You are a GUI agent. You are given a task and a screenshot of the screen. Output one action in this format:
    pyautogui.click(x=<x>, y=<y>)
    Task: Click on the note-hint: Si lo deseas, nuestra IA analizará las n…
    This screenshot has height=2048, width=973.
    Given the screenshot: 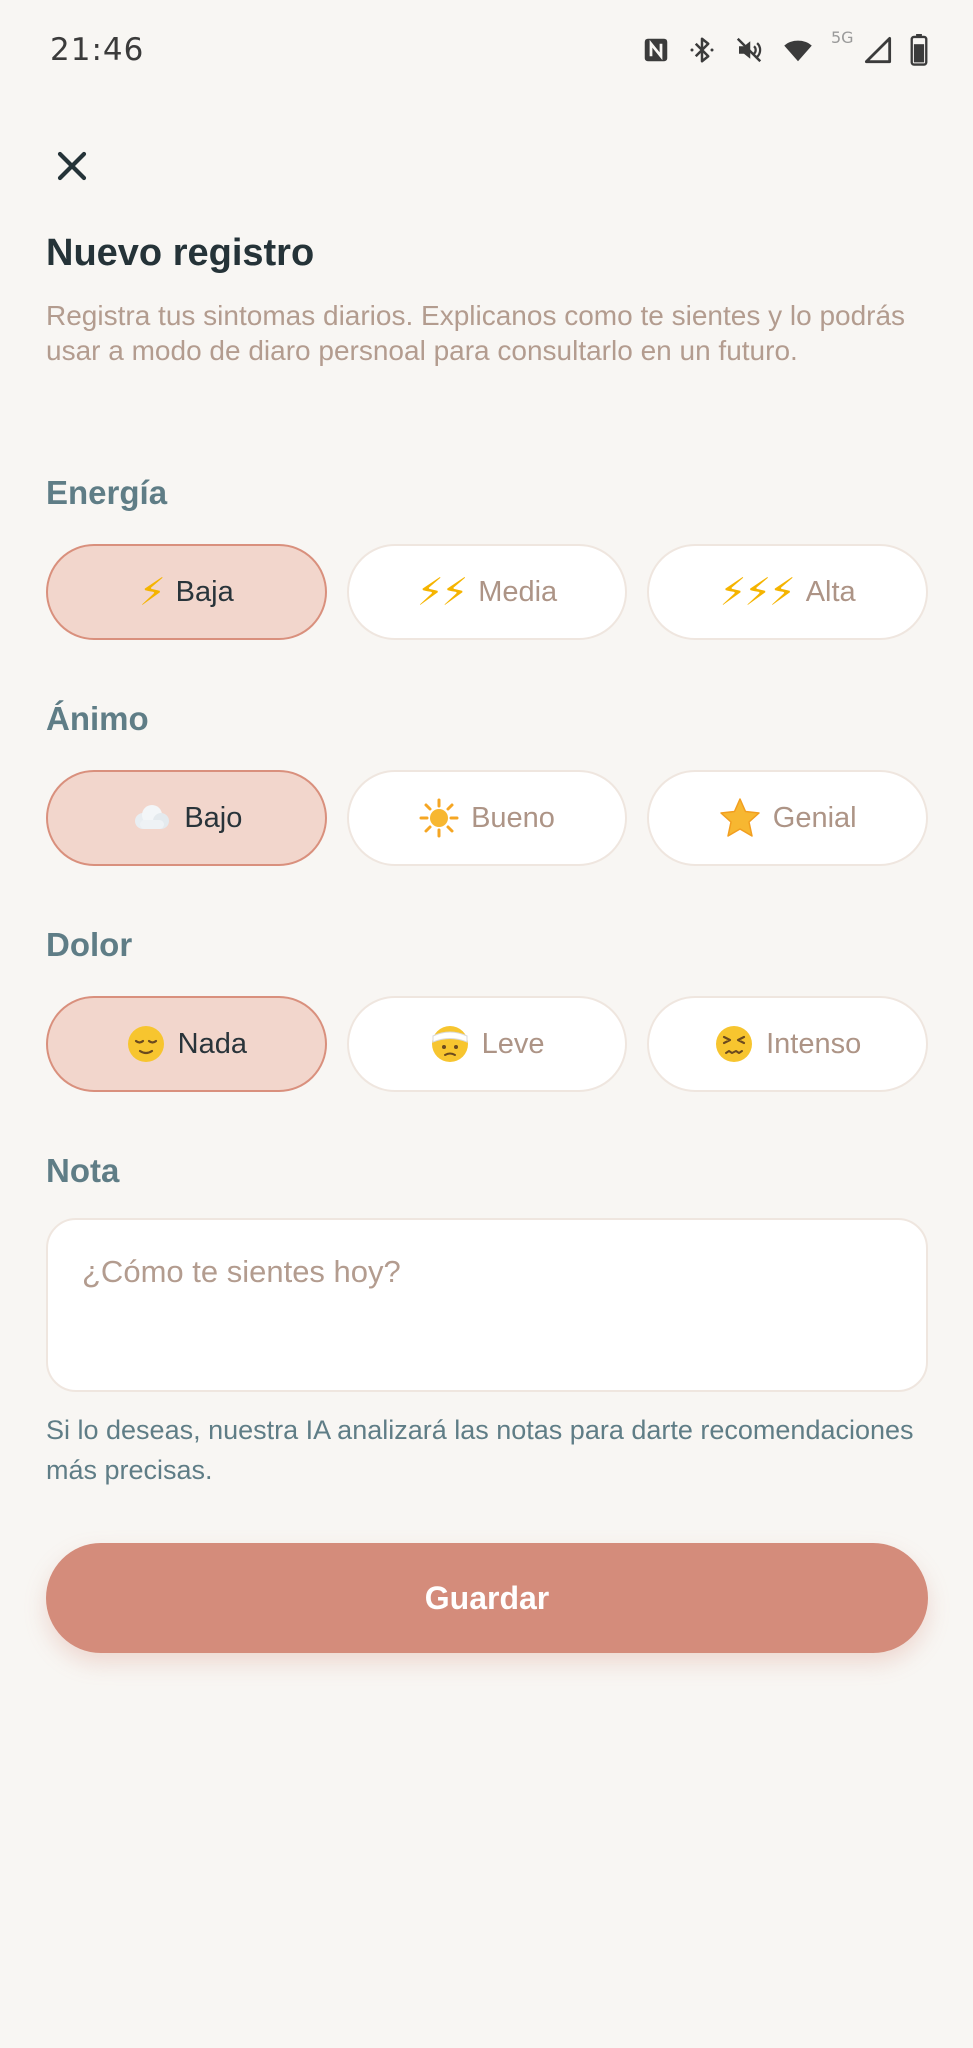 What is the action you would take?
    pyautogui.click(x=480, y=1450)
    